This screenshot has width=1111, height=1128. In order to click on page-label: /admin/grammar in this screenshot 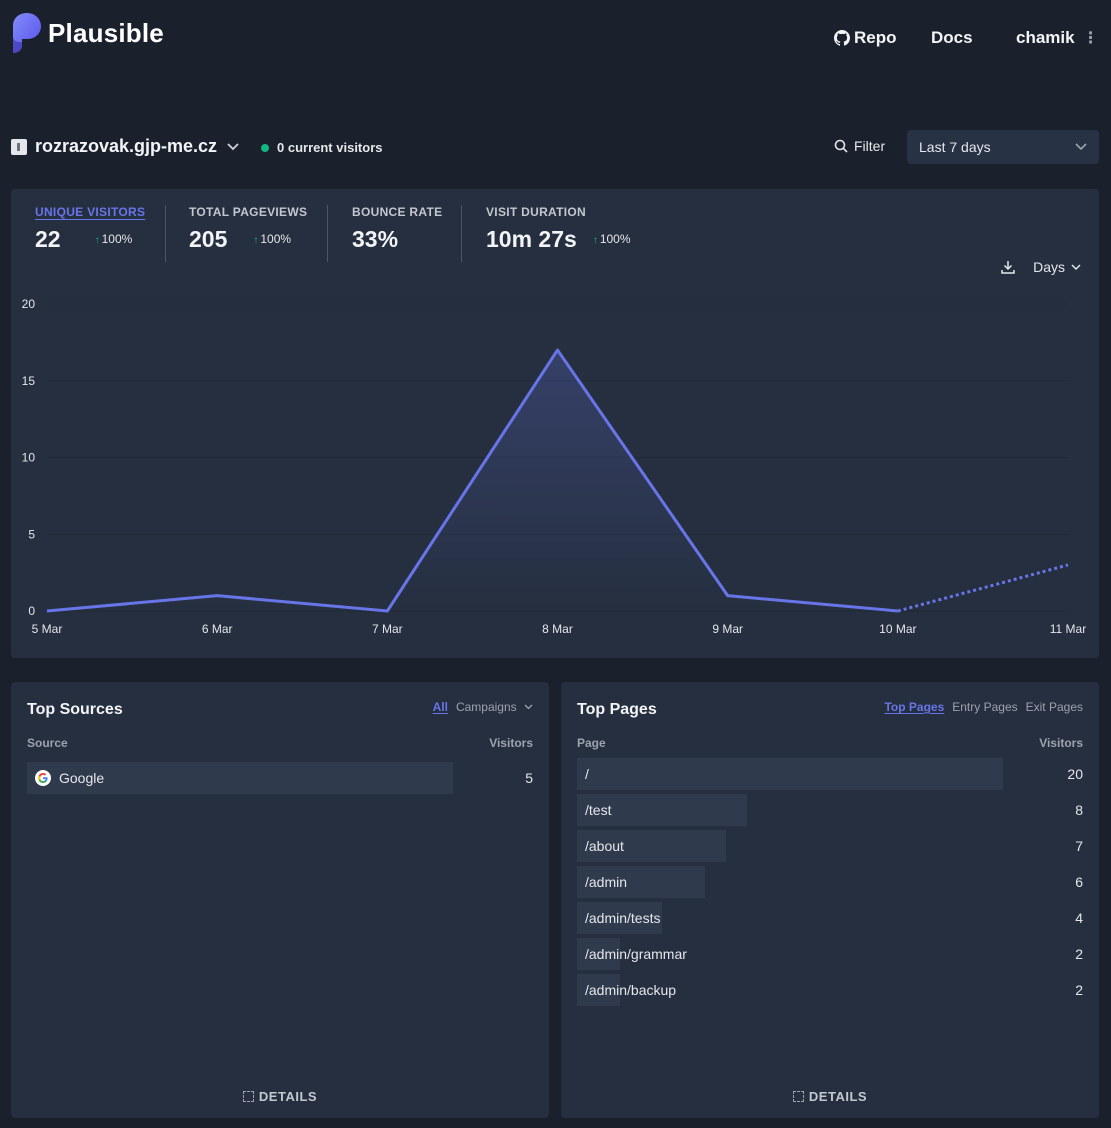, I will do `click(636, 954)`.